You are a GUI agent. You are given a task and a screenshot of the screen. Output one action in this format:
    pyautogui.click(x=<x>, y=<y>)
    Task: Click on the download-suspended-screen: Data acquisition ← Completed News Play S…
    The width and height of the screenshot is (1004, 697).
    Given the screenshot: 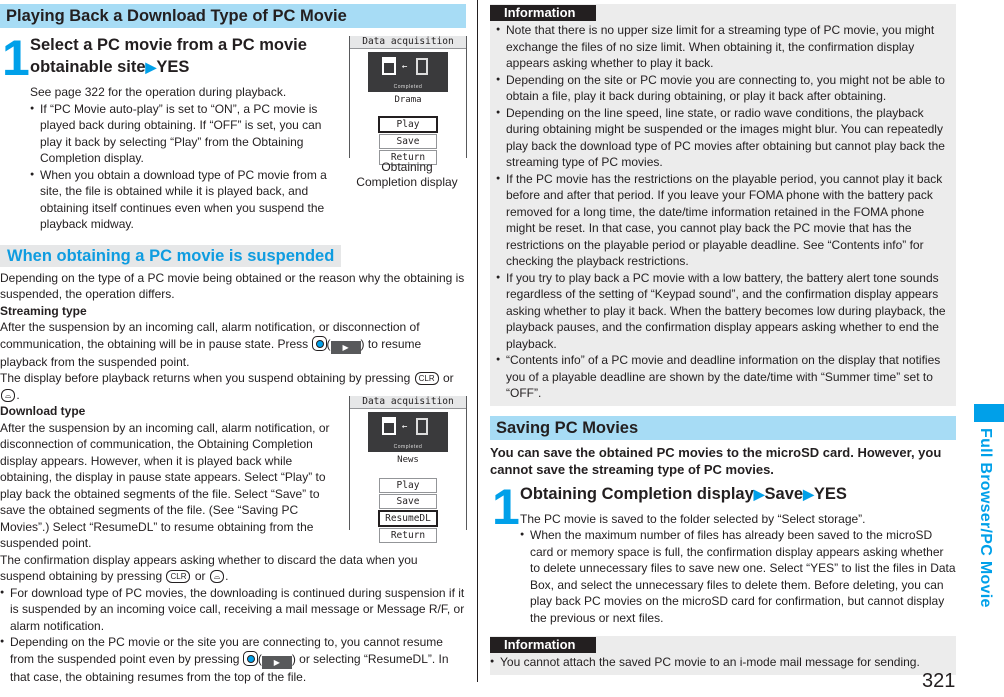 What is the action you would take?
    pyautogui.click(x=408, y=469)
    